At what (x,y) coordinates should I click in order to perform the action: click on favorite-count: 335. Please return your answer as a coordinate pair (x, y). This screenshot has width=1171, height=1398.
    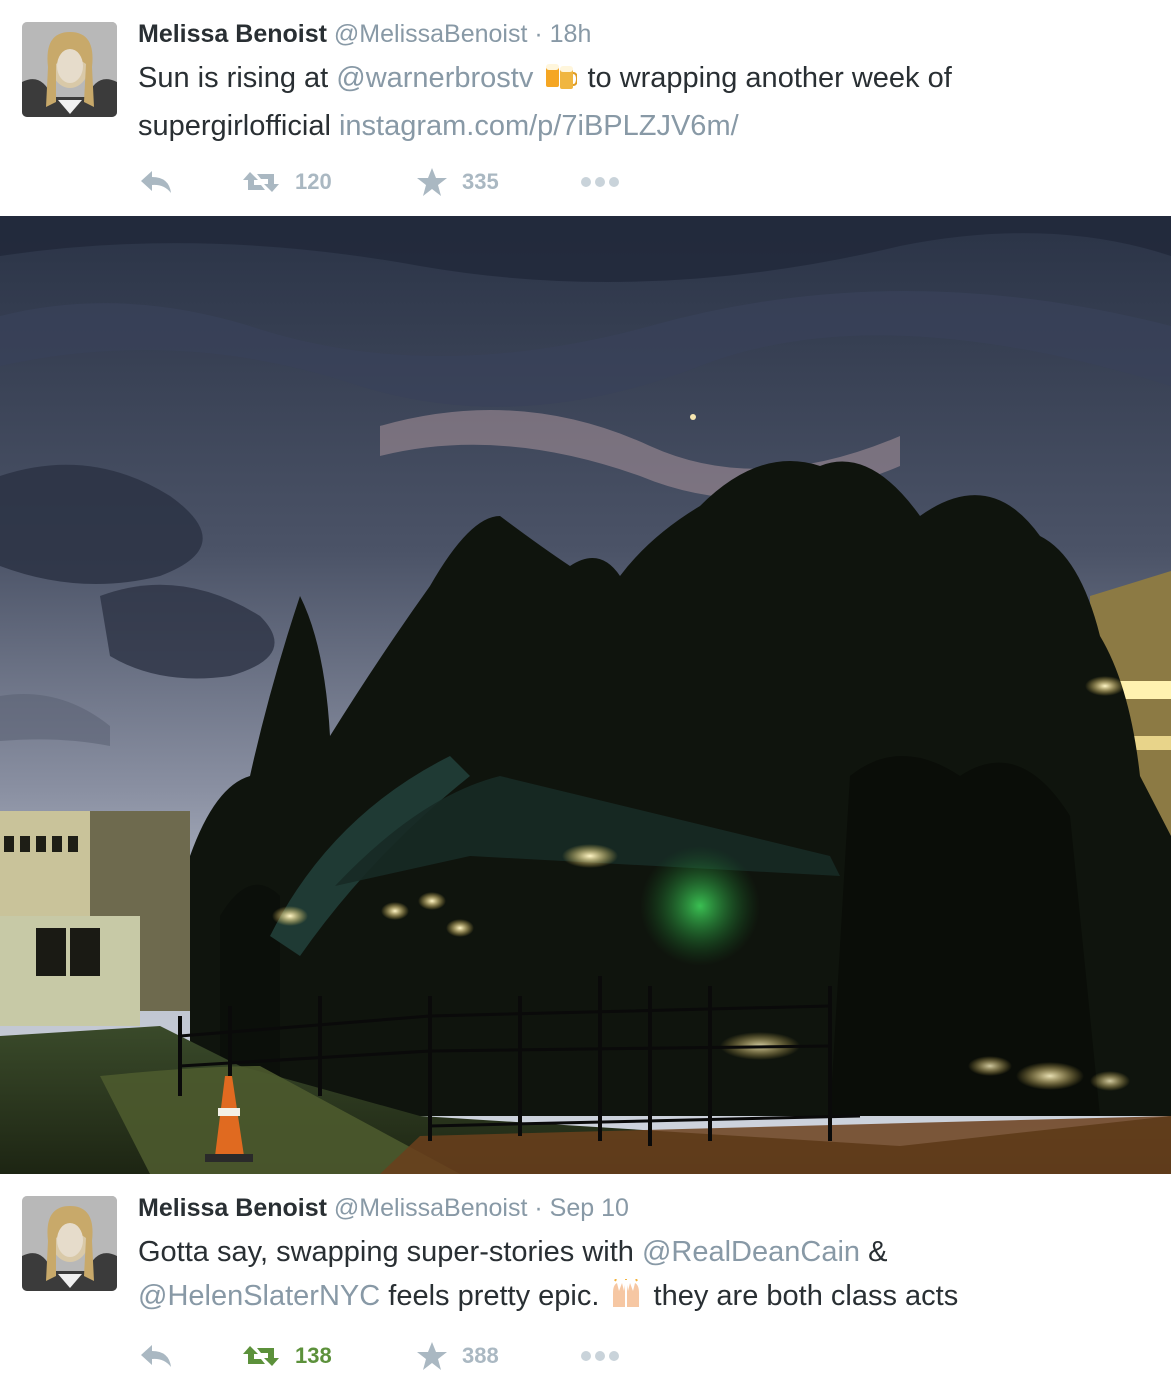
    Looking at the image, I should click on (480, 181).